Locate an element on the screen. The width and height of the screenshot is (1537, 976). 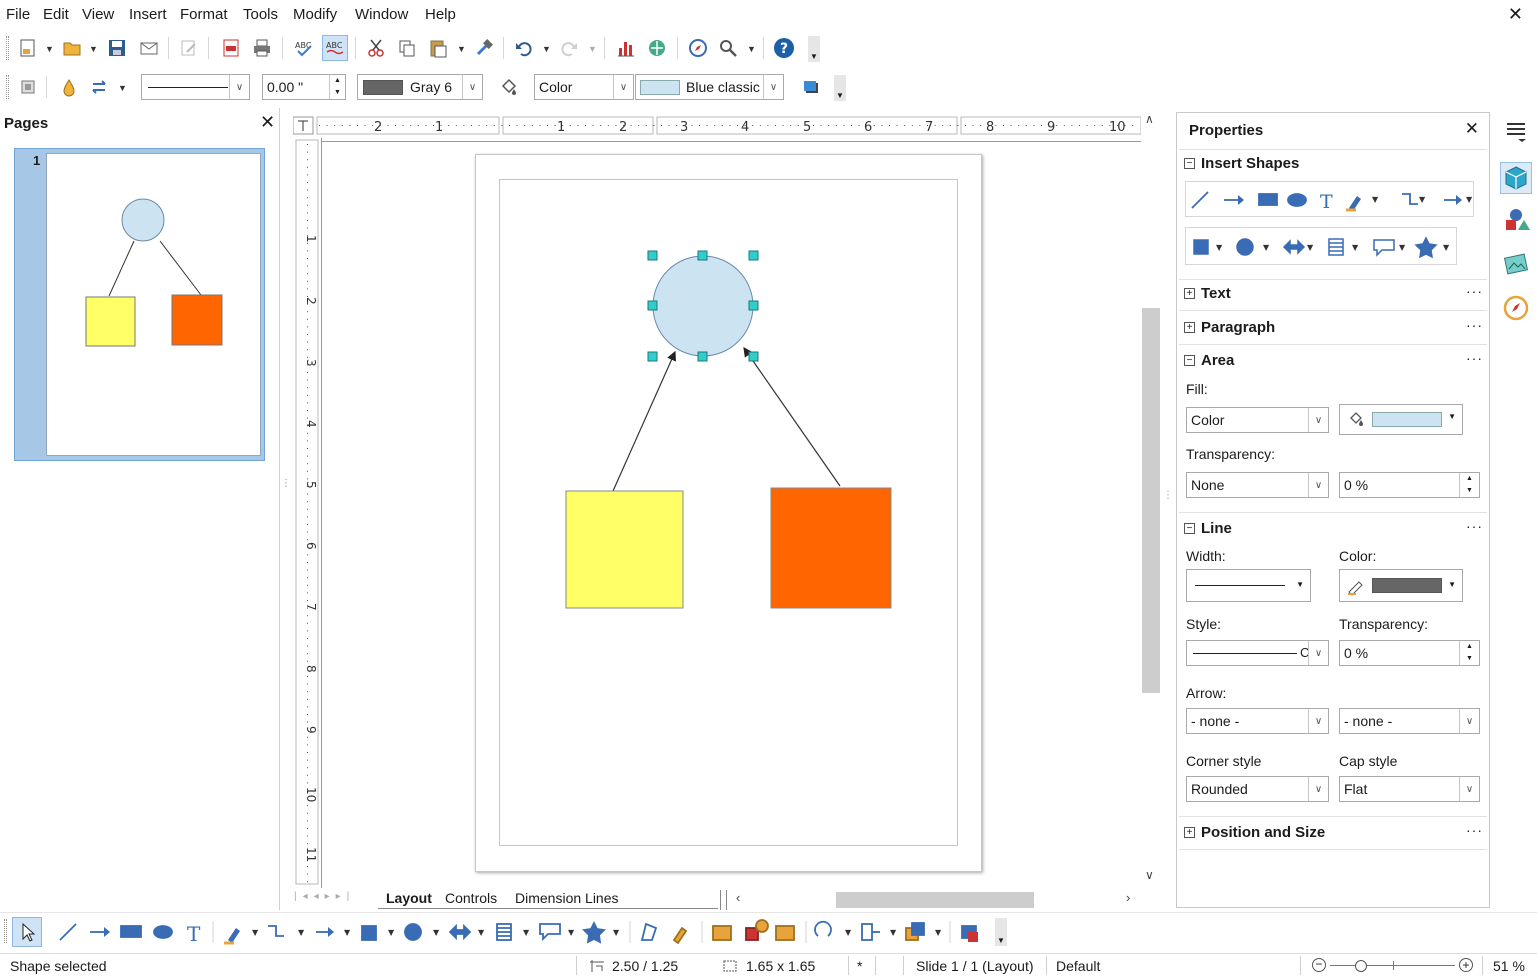
scroll-up-icon: ∧ is located at coordinates (1149, 119).